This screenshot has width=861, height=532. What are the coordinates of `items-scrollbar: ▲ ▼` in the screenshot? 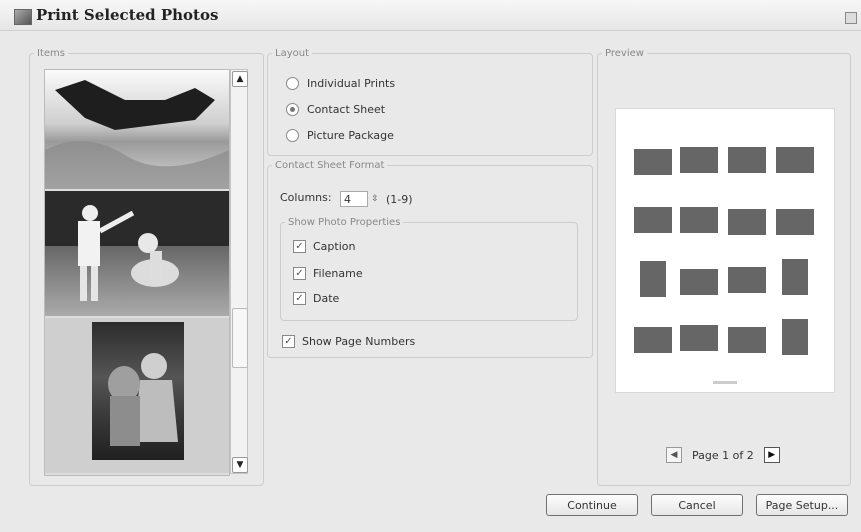 It's located at (239, 271).